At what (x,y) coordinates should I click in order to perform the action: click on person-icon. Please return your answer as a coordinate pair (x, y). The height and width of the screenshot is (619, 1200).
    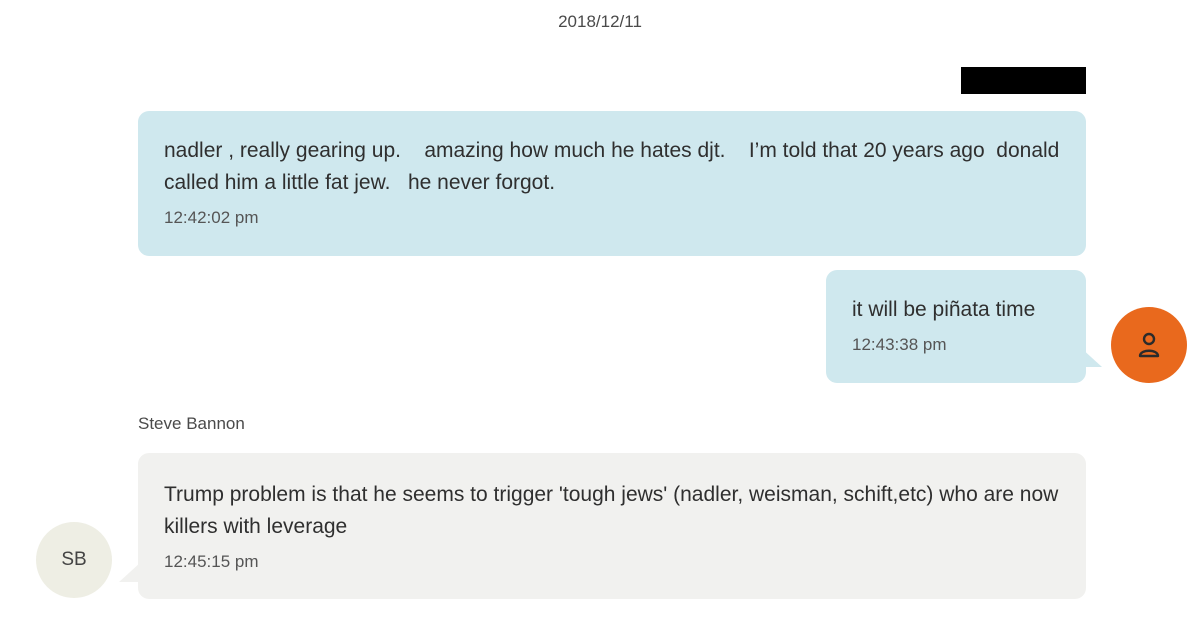
    Looking at the image, I should click on (1149, 345).